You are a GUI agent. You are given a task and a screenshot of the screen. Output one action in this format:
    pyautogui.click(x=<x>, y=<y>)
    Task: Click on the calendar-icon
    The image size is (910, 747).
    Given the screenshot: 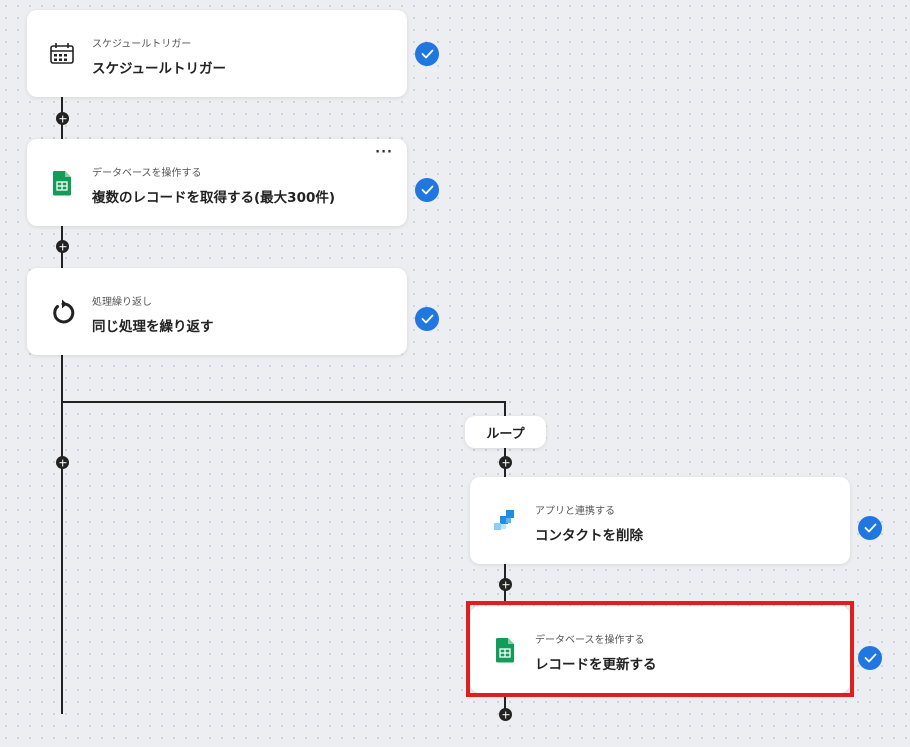 What is the action you would take?
    pyautogui.click(x=62, y=54)
    